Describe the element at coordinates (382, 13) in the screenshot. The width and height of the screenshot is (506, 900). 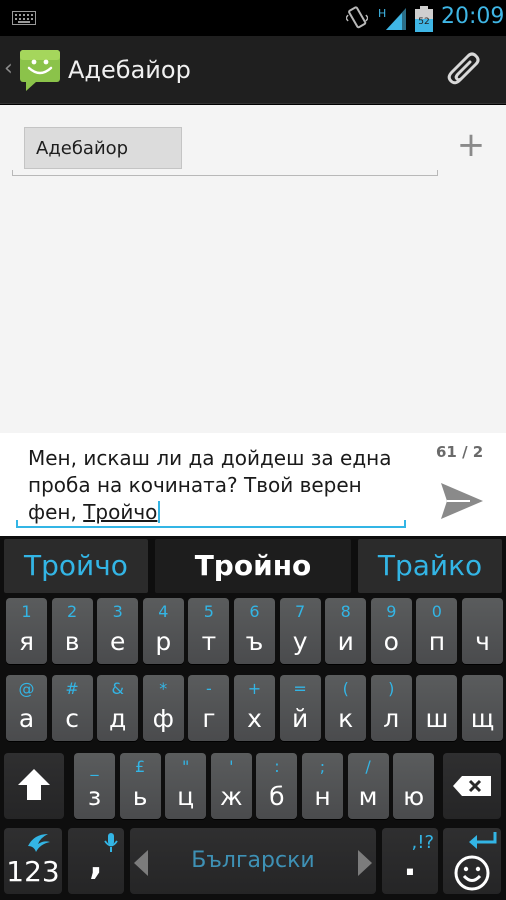
I see `svg-text: H` at that location.